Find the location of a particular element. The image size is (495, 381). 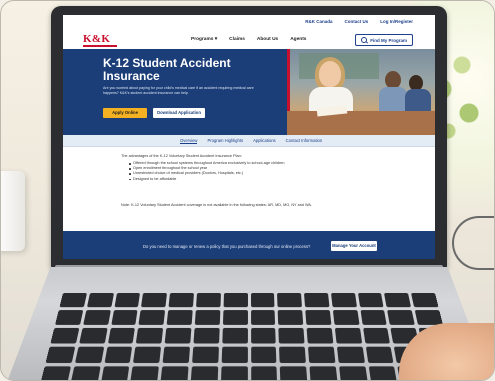

logo: K&K is located at coordinates (96, 39).